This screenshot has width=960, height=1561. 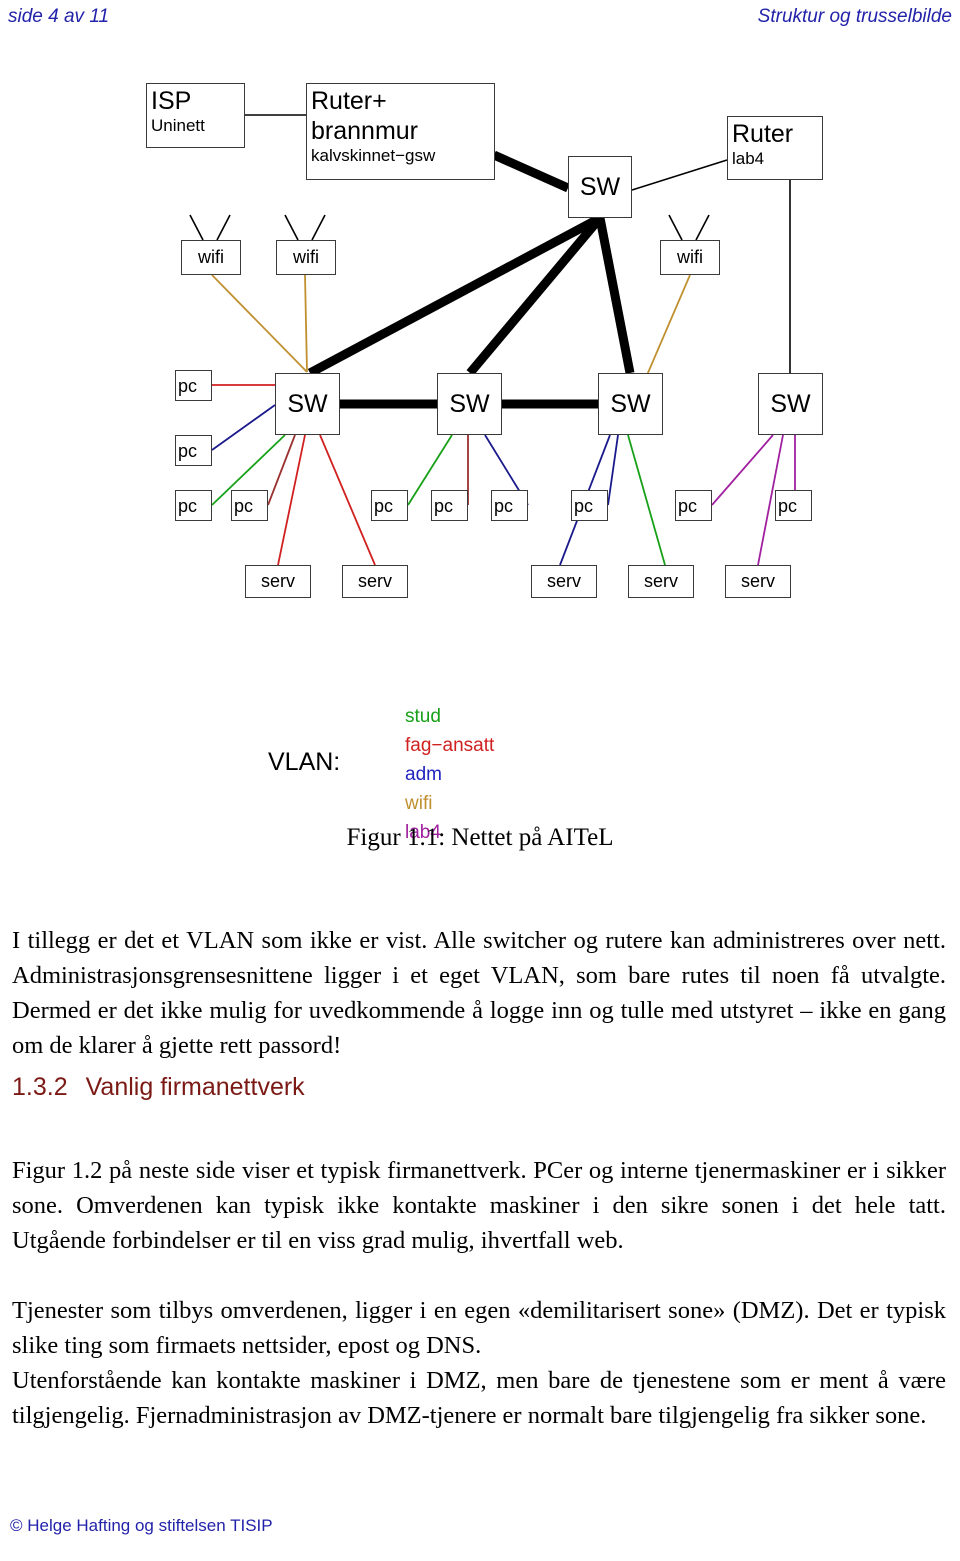 I want to click on wire-wifi2-sw1, so click(x=306, y=323).